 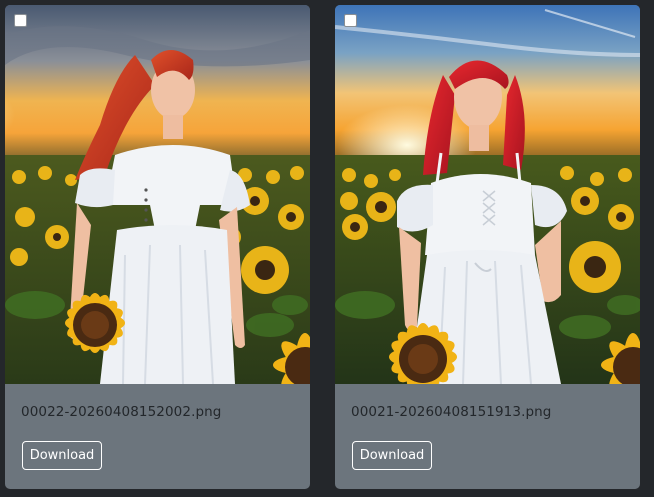 What do you see at coordinates (121, 412) in the screenshot?
I see `image-filename: 00022-20260408152002.png` at bounding box center [121, 412].